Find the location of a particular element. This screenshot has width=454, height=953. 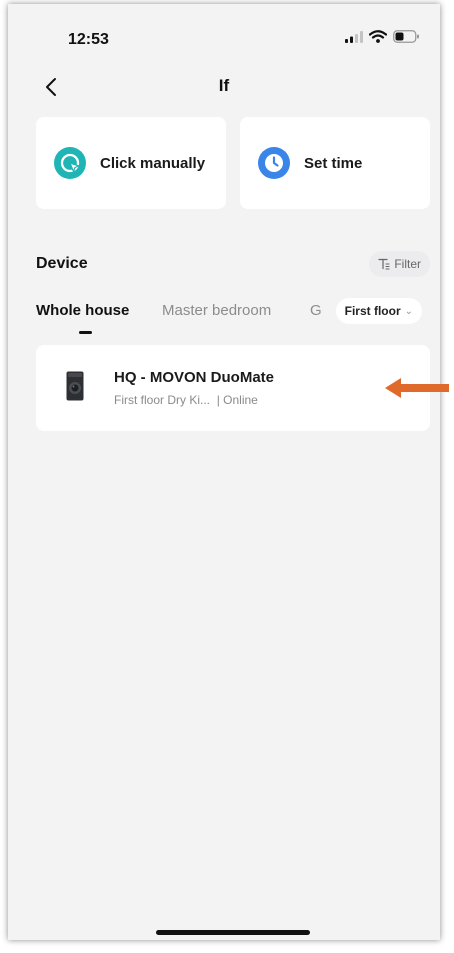

washing-machine-icon is located at coordinates (75, 386).